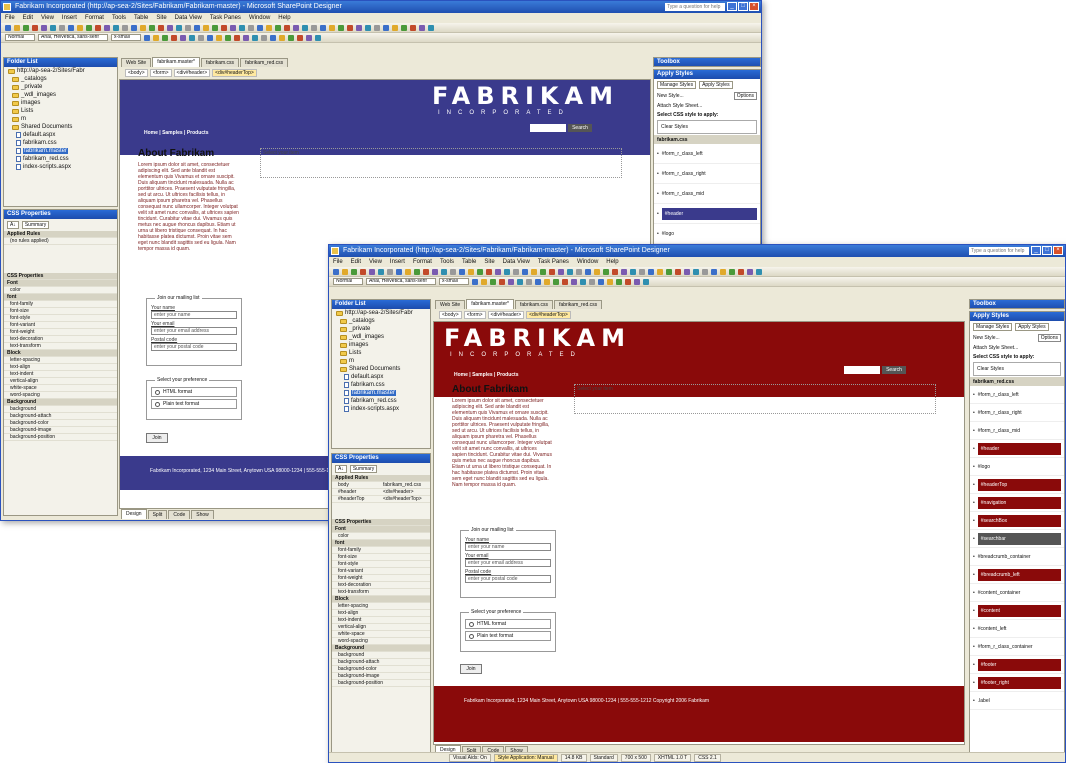  Describe the element at coordinates (60, 437) in the screenshot. I see `property-row: background-position` at that location.